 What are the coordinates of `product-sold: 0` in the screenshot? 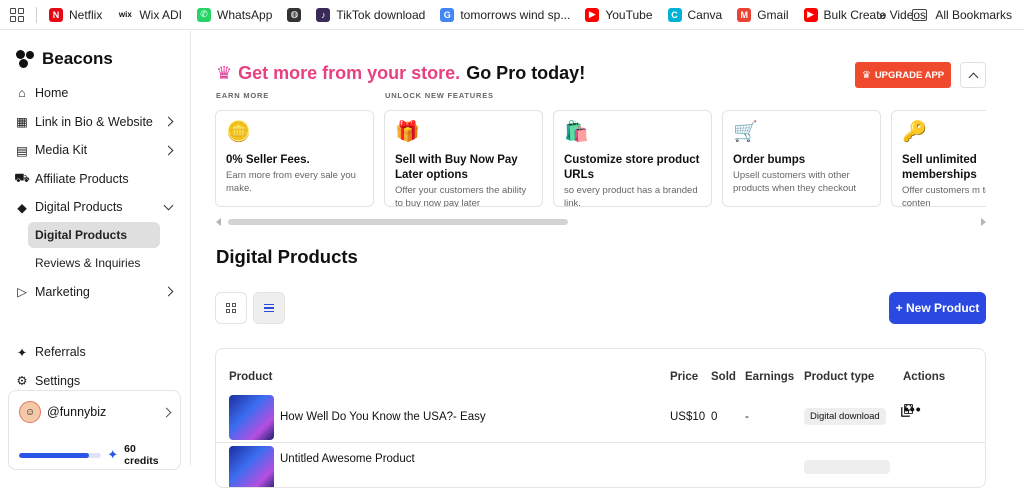 It's located at (714, 417).